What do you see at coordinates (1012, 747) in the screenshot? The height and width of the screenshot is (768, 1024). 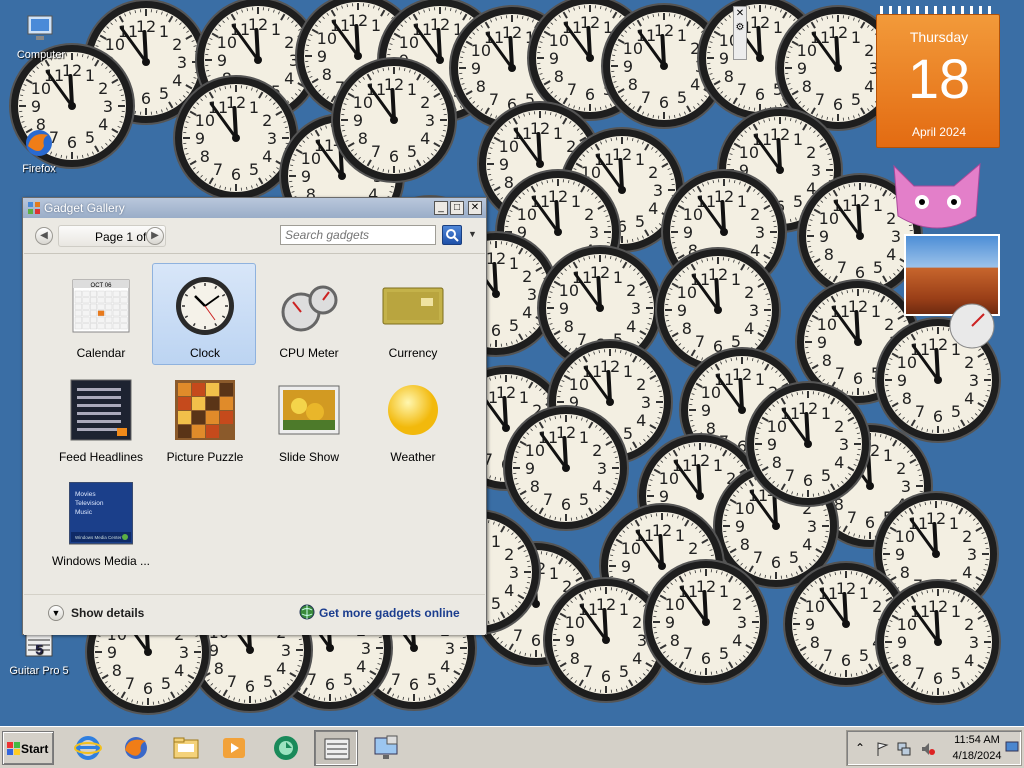 I see `show-desktop-icon` at bounding box center [1012, 747].